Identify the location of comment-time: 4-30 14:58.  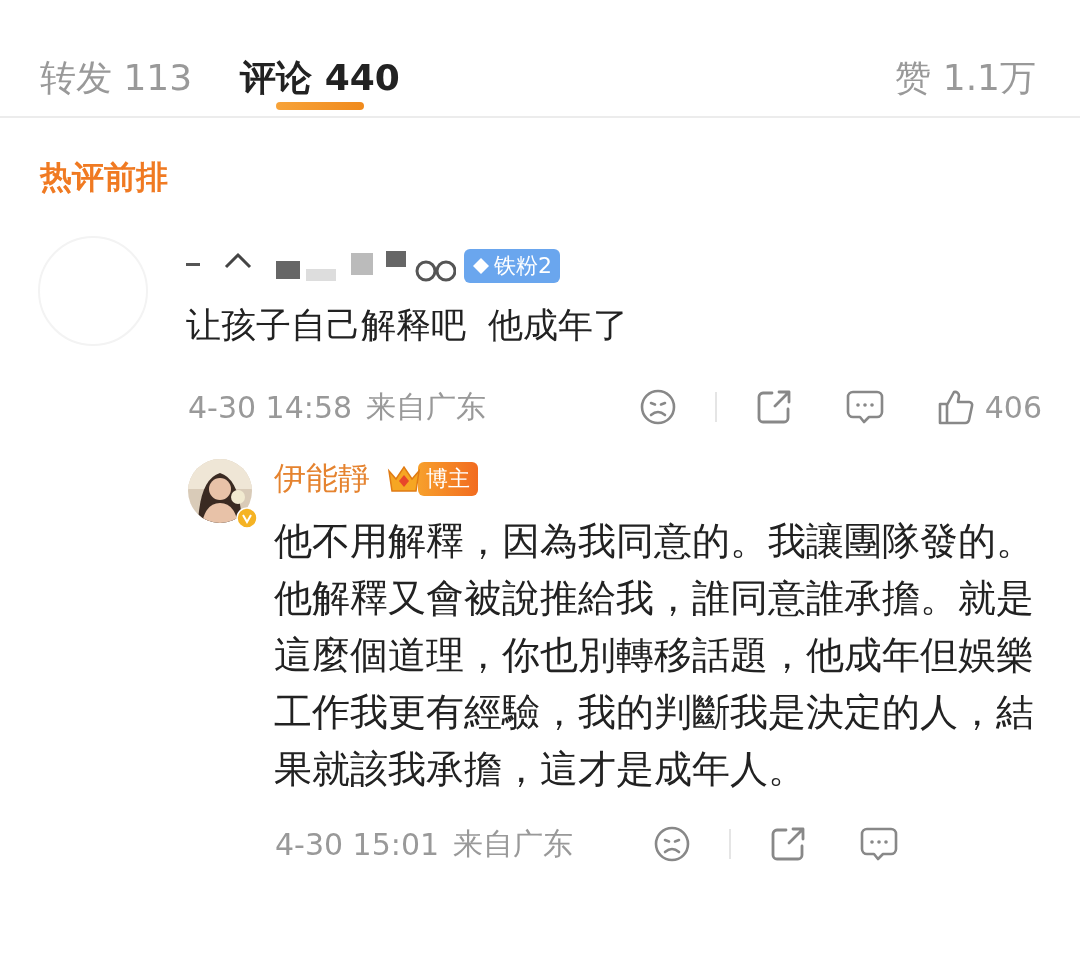
(270, 407).